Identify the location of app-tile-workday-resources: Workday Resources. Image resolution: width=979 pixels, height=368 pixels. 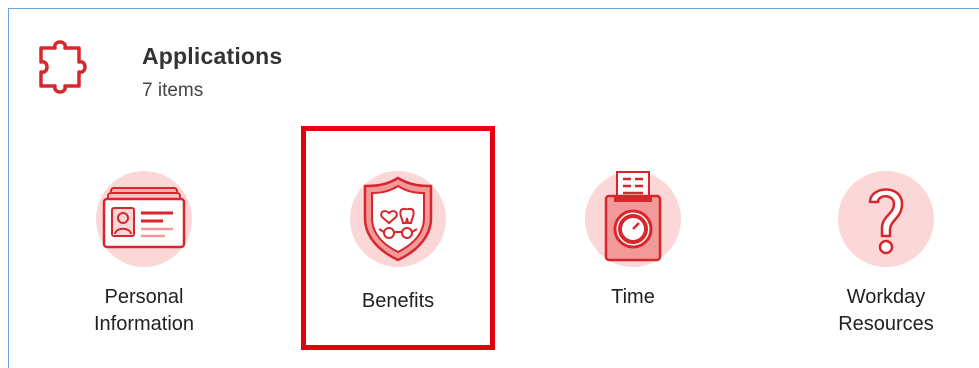
(885, 235).